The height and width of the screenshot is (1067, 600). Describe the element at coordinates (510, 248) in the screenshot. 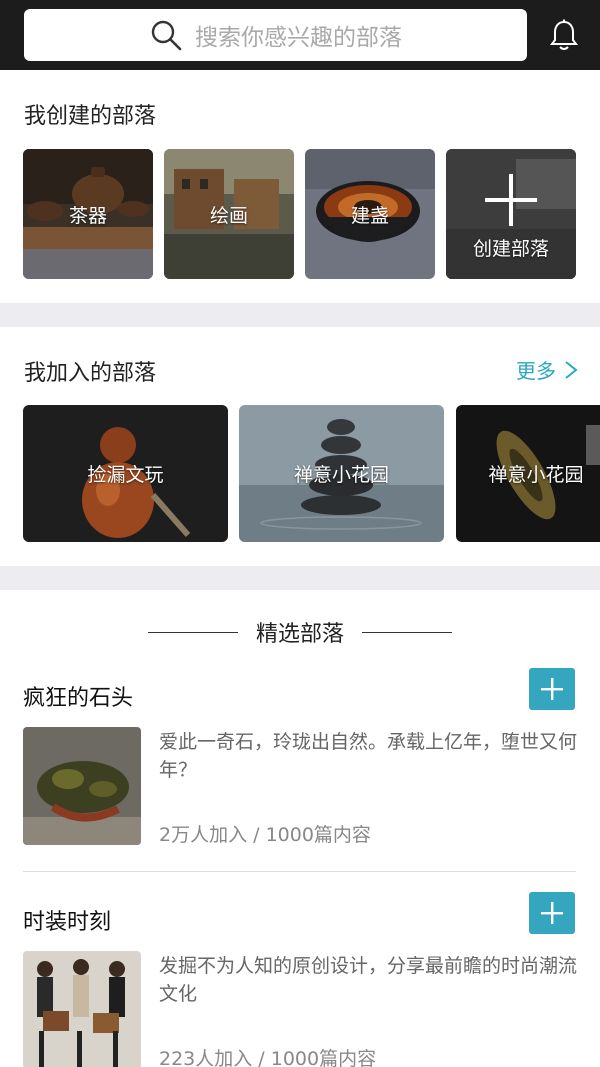

I see `create-tribe-label: 创建部落` at that location.